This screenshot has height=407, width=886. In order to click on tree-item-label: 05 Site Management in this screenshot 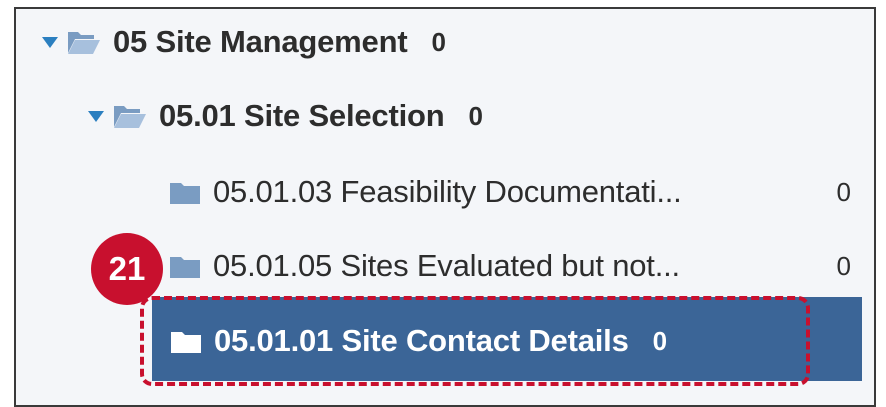, I will do `click(260, 41)`.